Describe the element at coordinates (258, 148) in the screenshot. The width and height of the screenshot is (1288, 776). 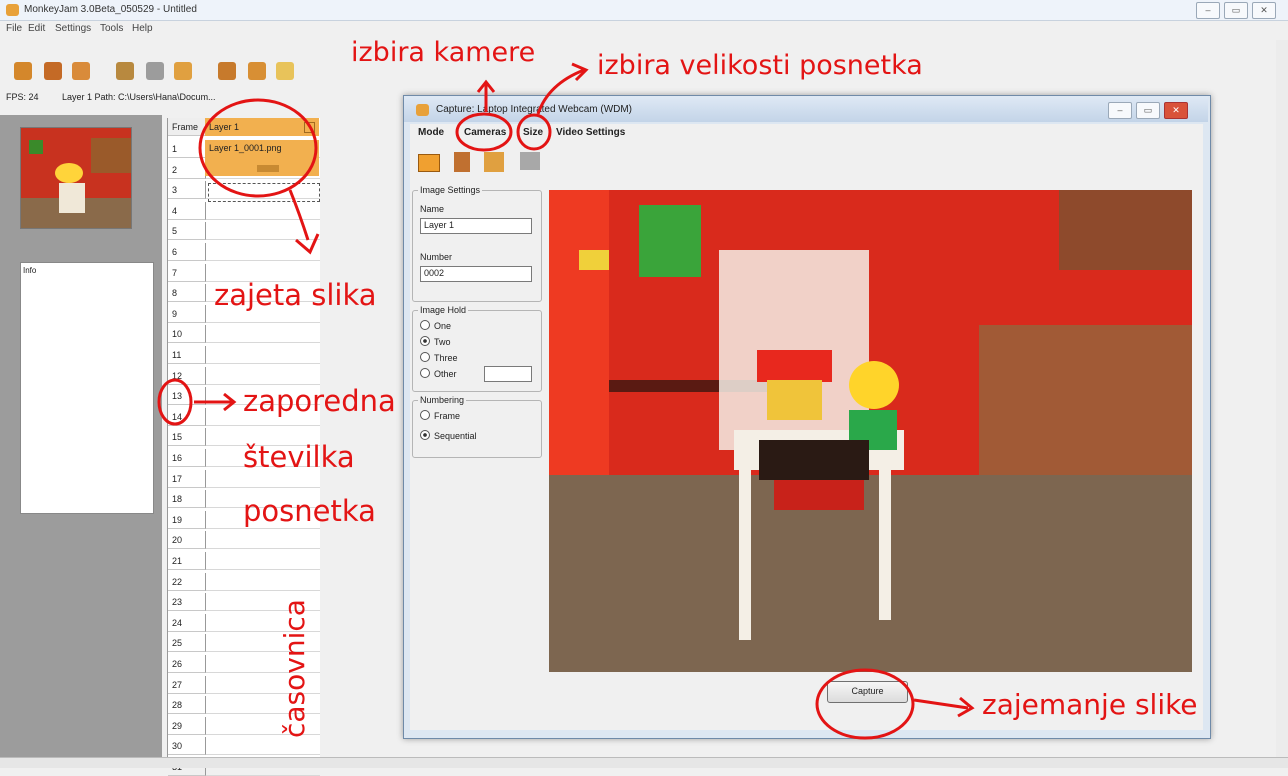
I see `captured-image-circle` at that location.